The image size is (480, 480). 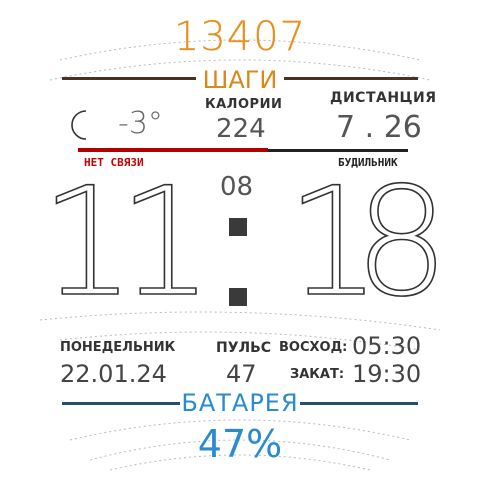 What do you see at coordinates (338, 150) in the screenshot?
I see `alarm-bar` at bounding box center [338, 150].